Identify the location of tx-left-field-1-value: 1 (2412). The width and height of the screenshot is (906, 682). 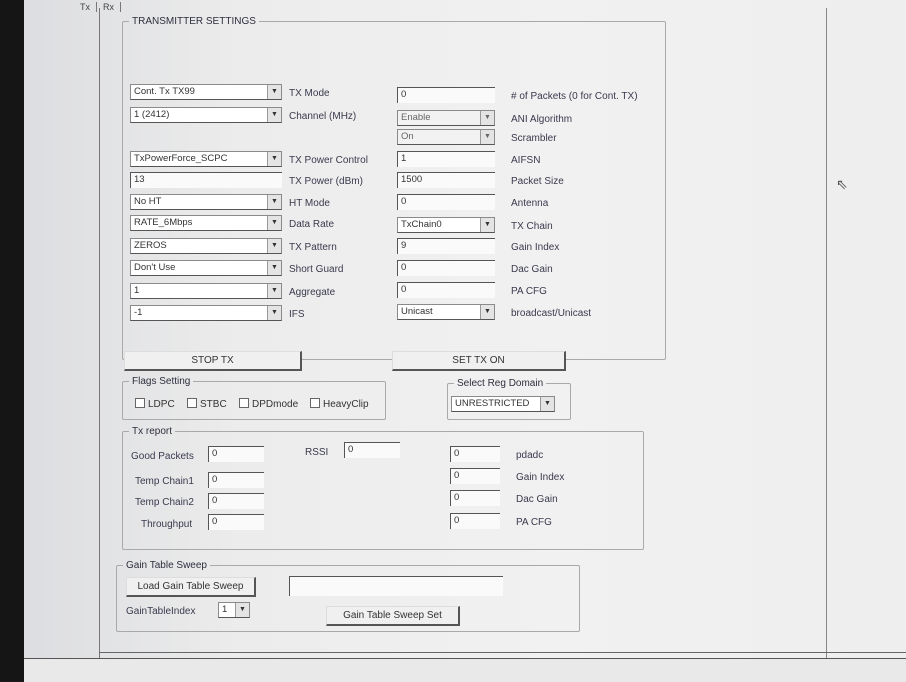
(152, 114).